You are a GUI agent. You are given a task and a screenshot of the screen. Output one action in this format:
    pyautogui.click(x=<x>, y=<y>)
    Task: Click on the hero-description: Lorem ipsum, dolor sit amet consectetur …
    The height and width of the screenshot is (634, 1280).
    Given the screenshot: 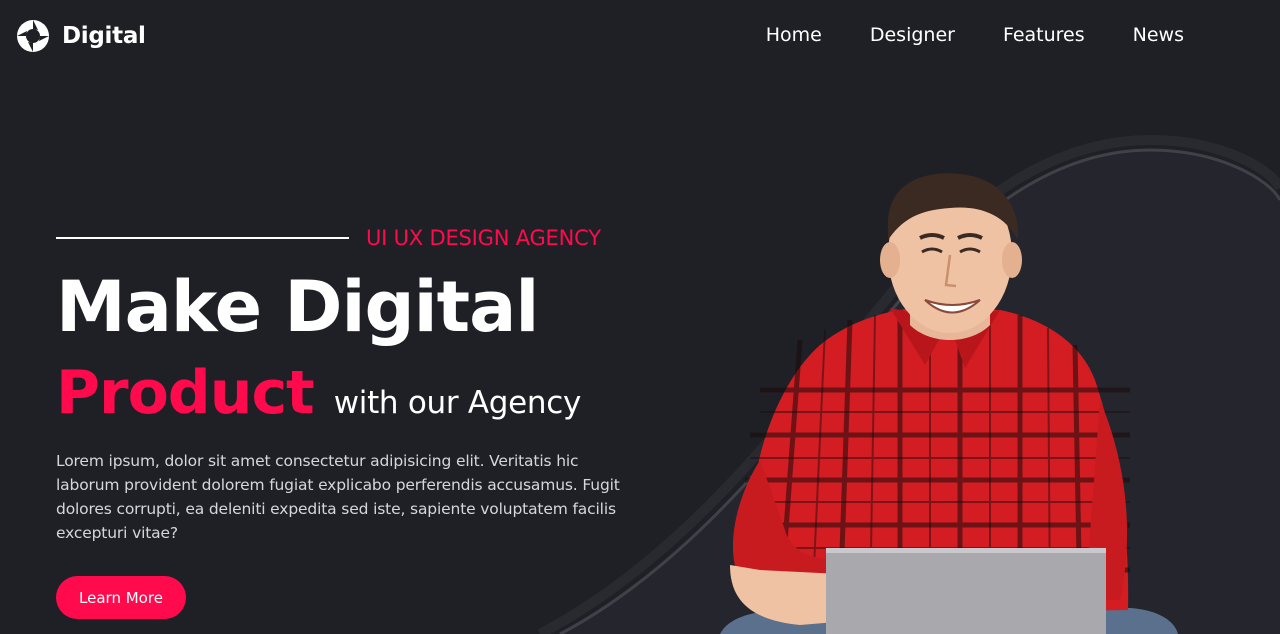 What is the action you would take?
    pyautogui.click(x=338, y=497)
    